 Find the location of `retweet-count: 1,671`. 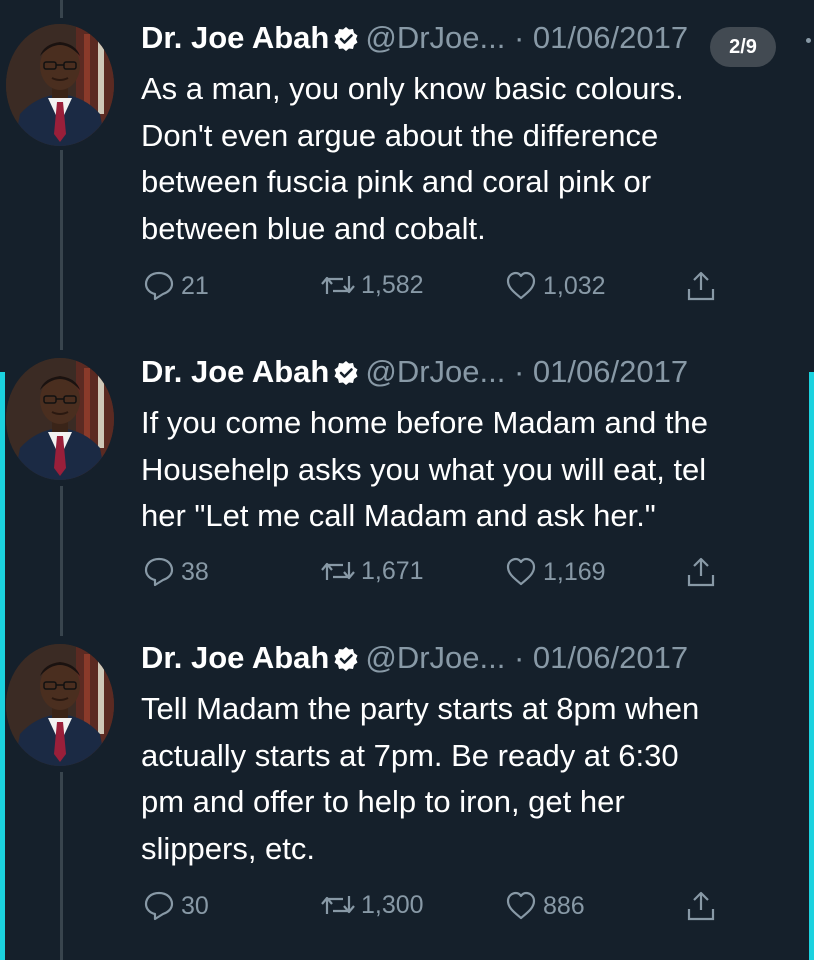

retweet-count: 1,671 is located at coordinates (392, 570).